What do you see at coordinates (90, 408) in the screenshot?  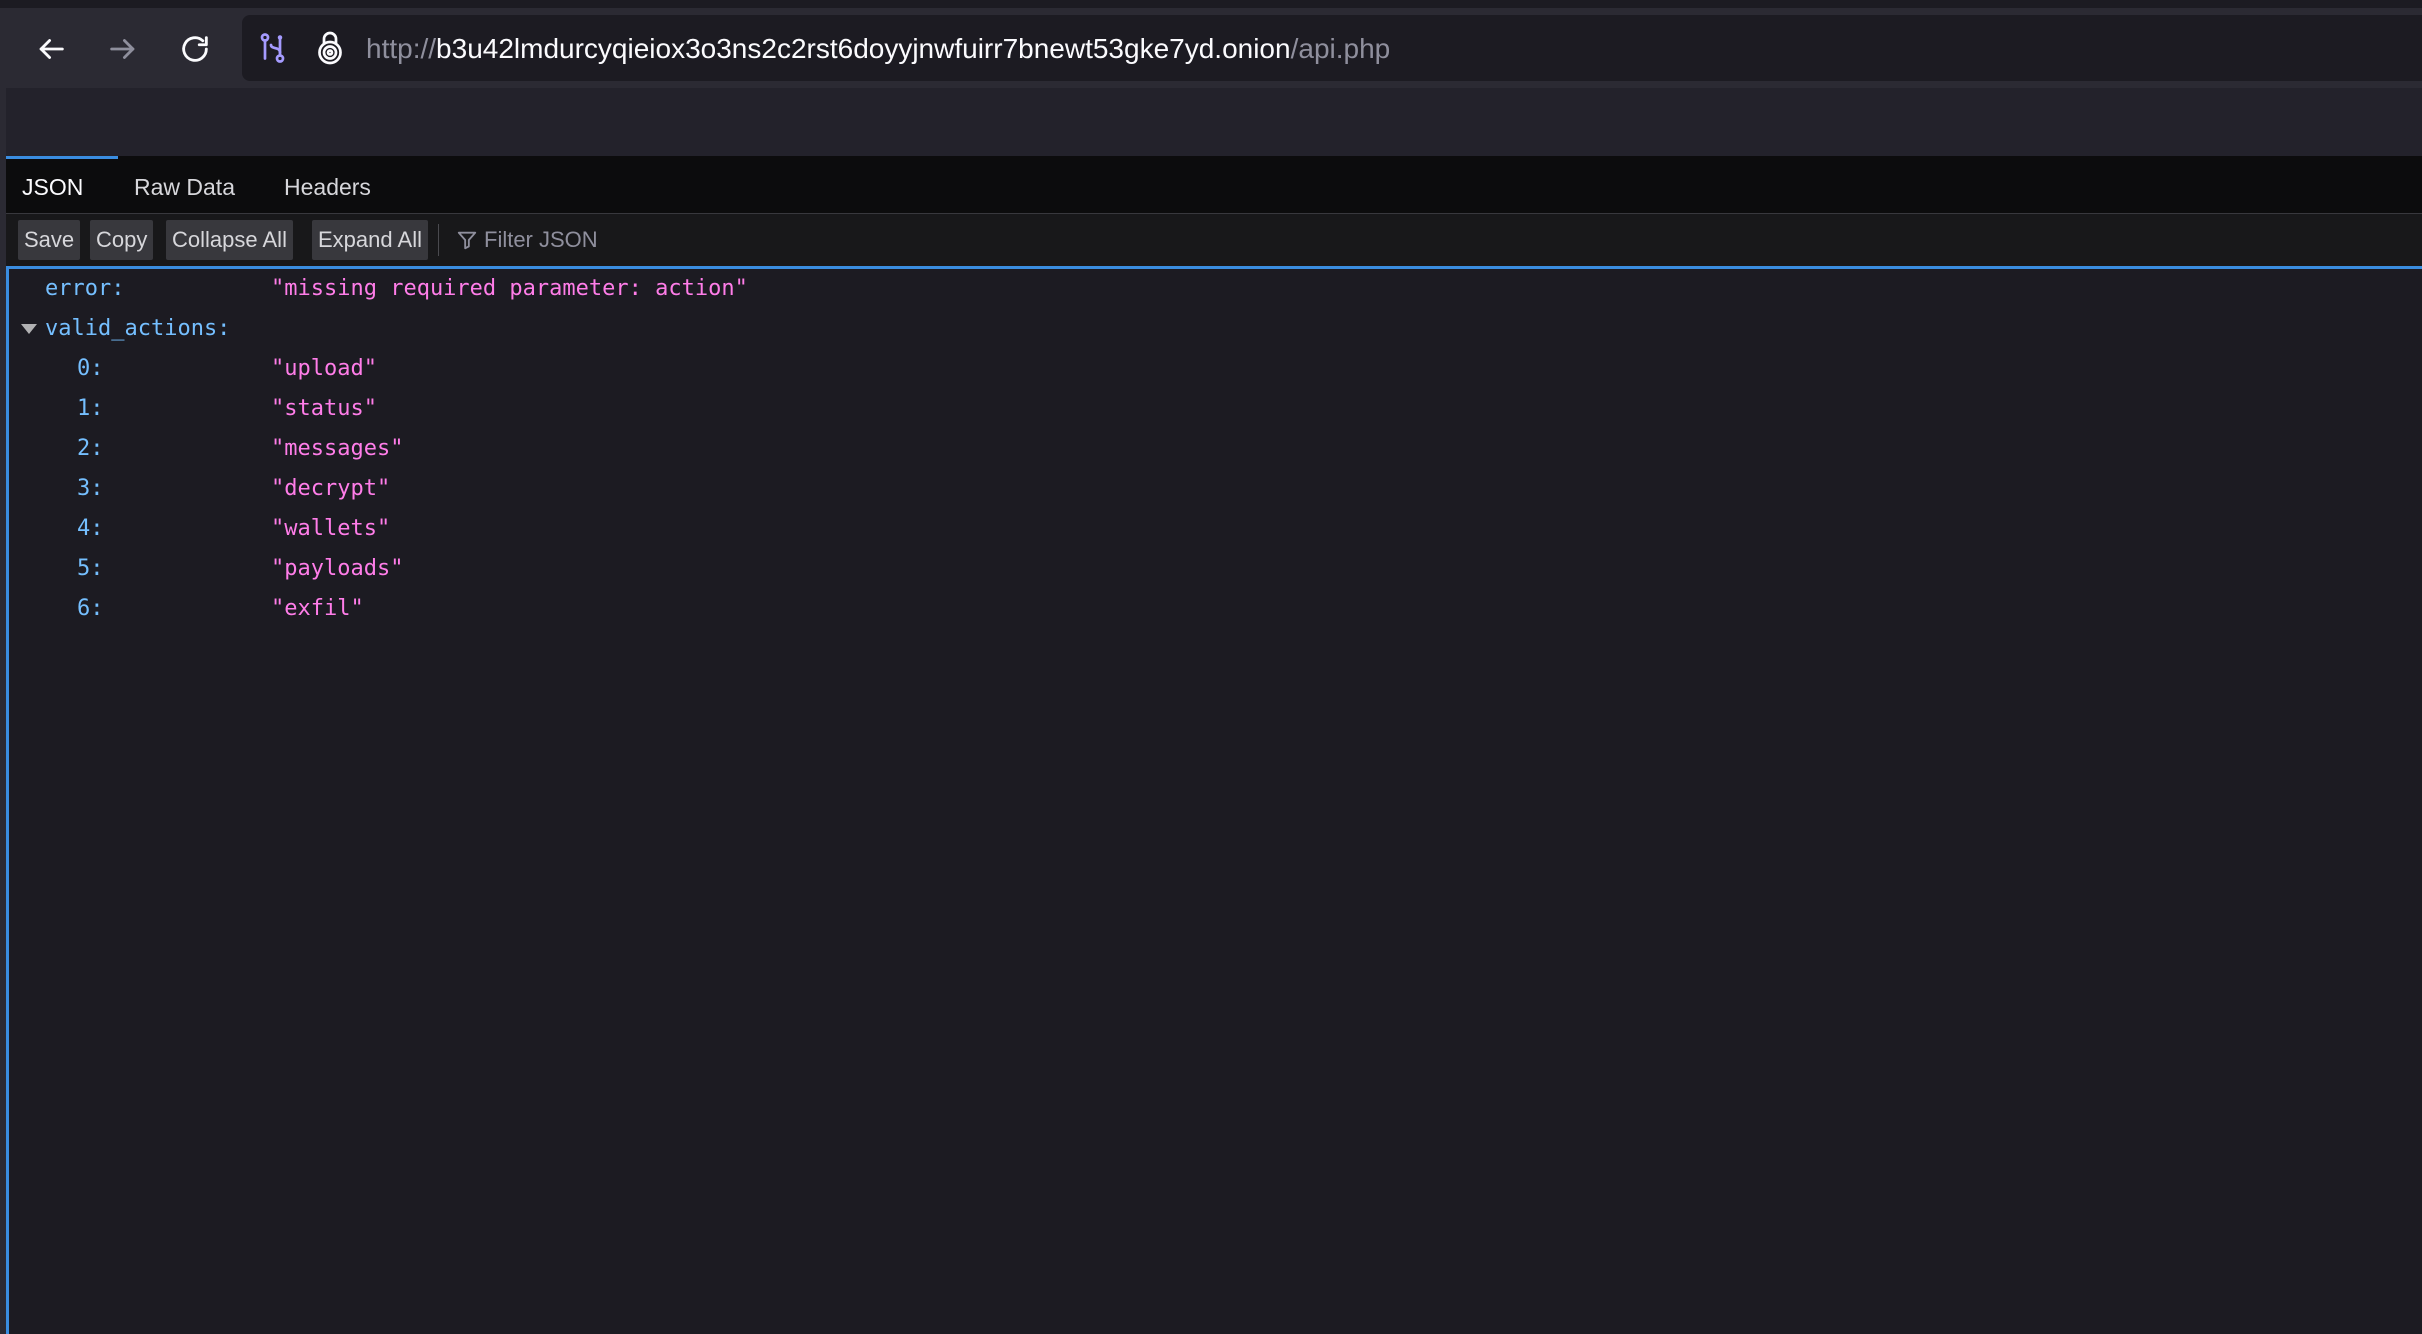 I see `json-index: 1:` at bounding box center [90, 408].